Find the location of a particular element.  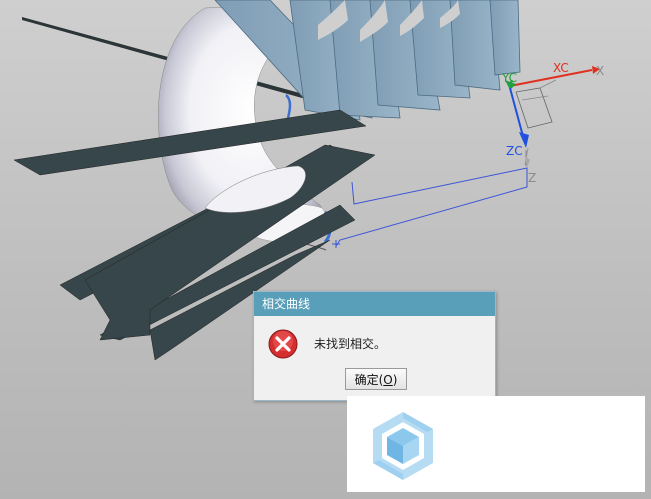

dialog-title: 相交曲线 is located at coordinates (374, 304).